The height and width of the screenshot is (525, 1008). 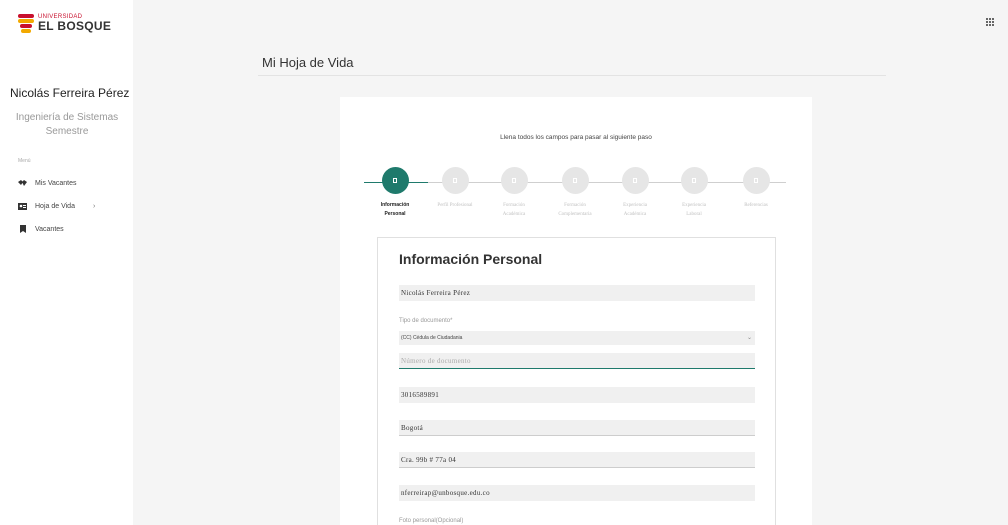 I want to click on logo-big-text: EL BOSQUE, so click(x=75, y=26).